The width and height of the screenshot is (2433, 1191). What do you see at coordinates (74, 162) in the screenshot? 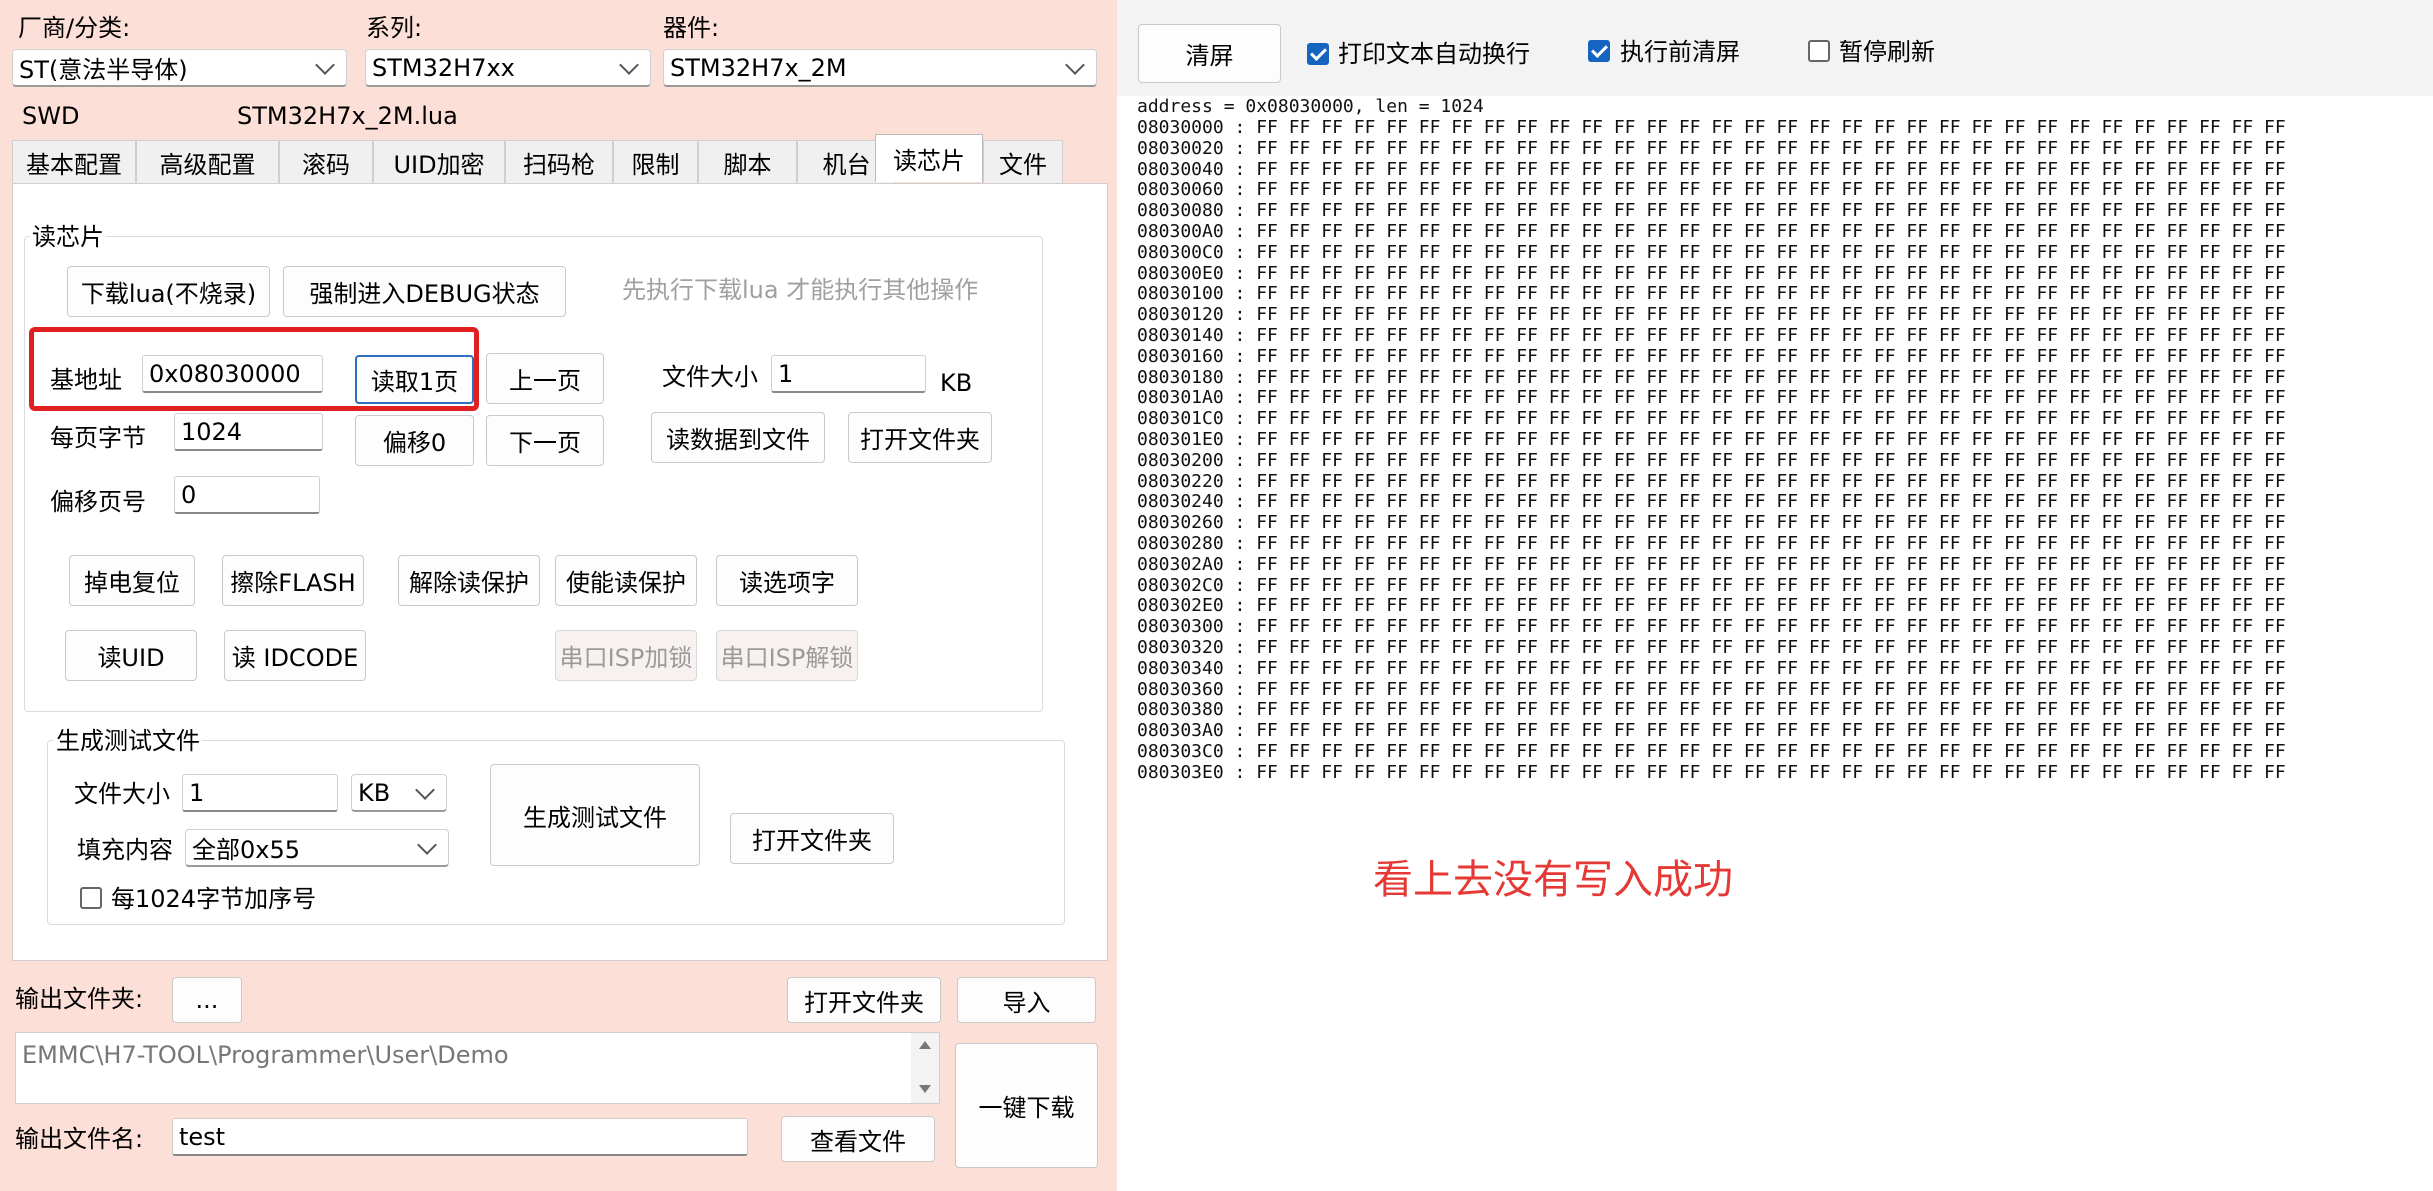
I see `tab-basic-config: 基本配置` at bounding box center [74, 162].